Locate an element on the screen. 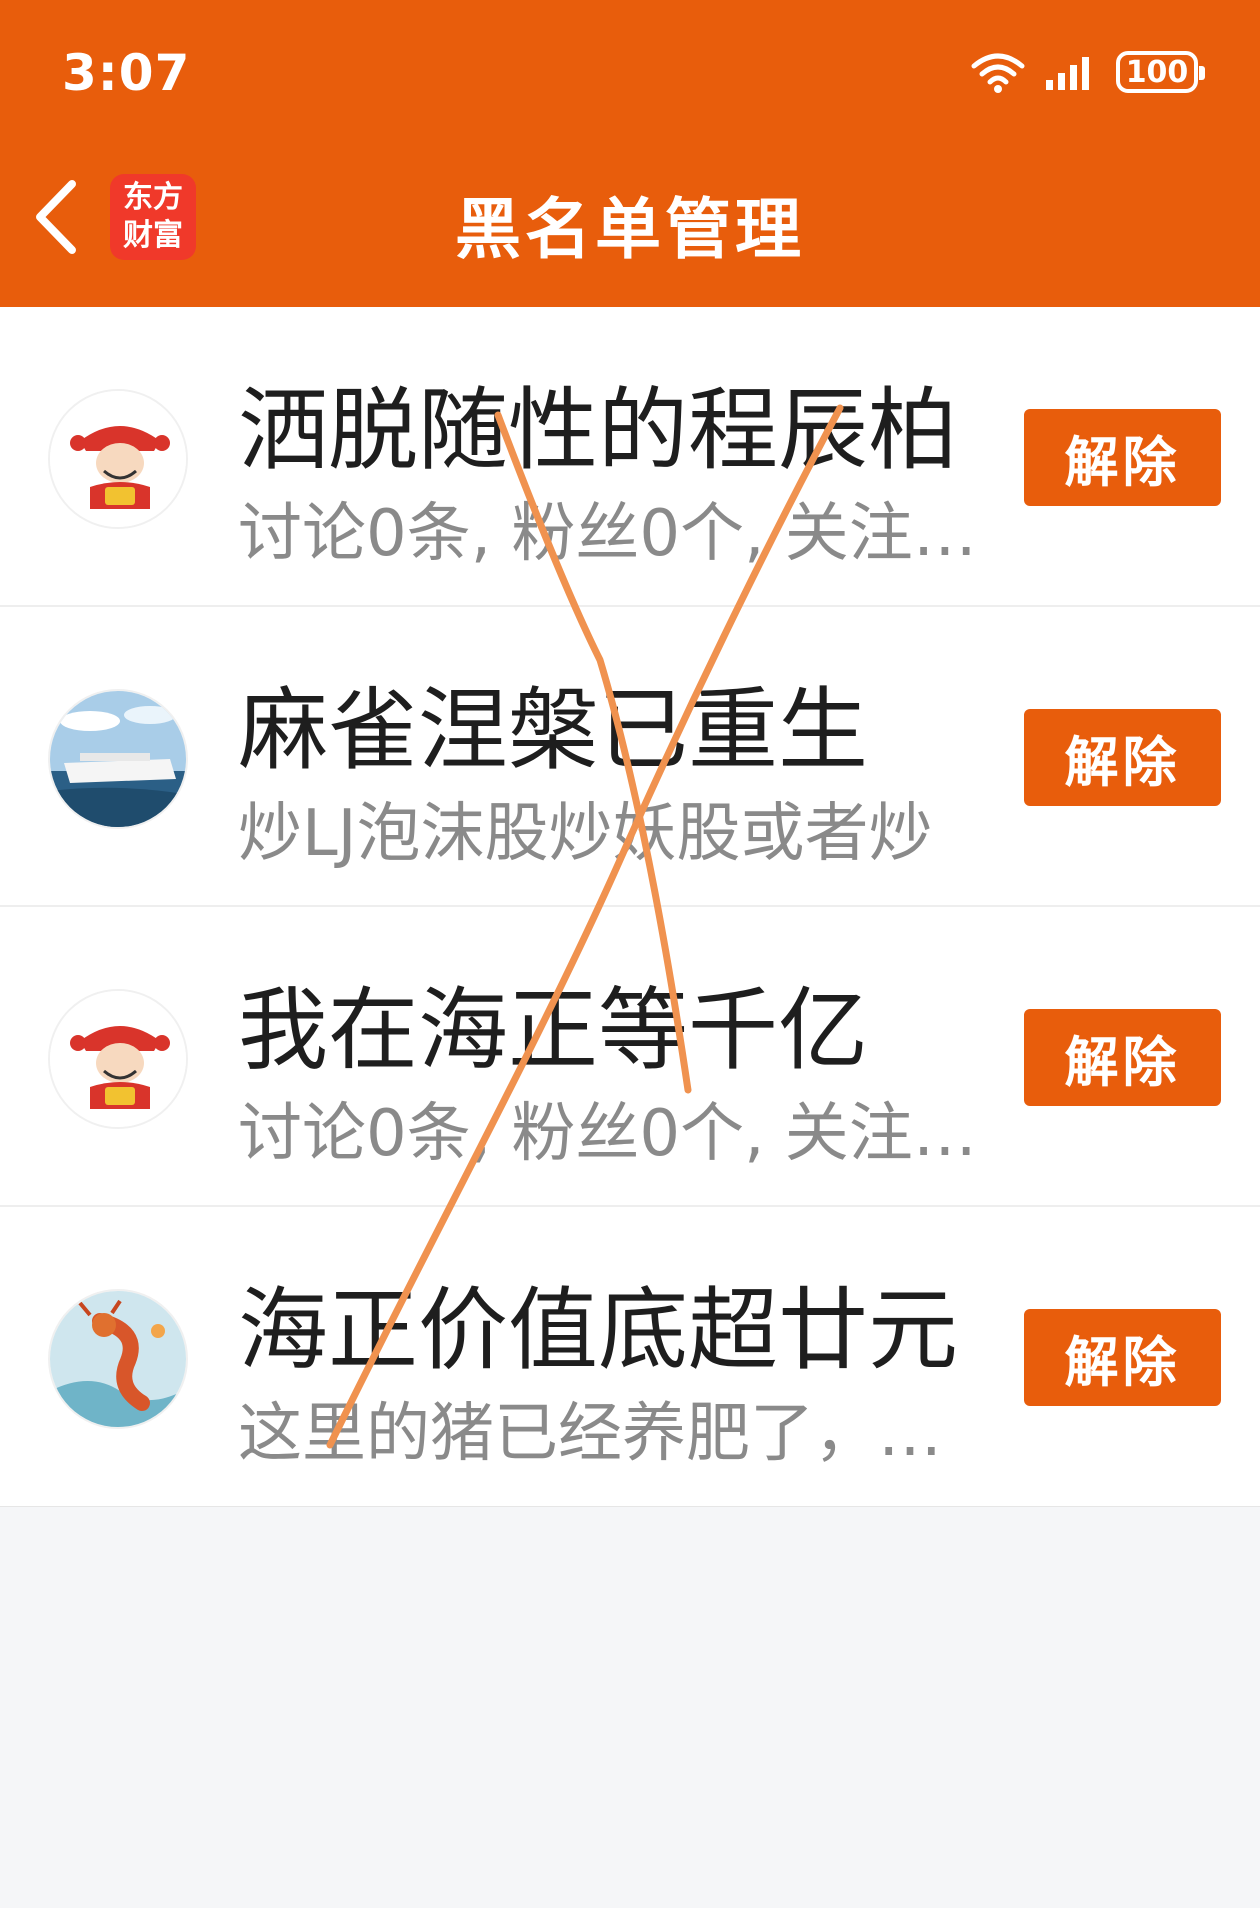 The image size is (1260, 1908). dragon-avatar-icon is located at coordinates (118, 1359).